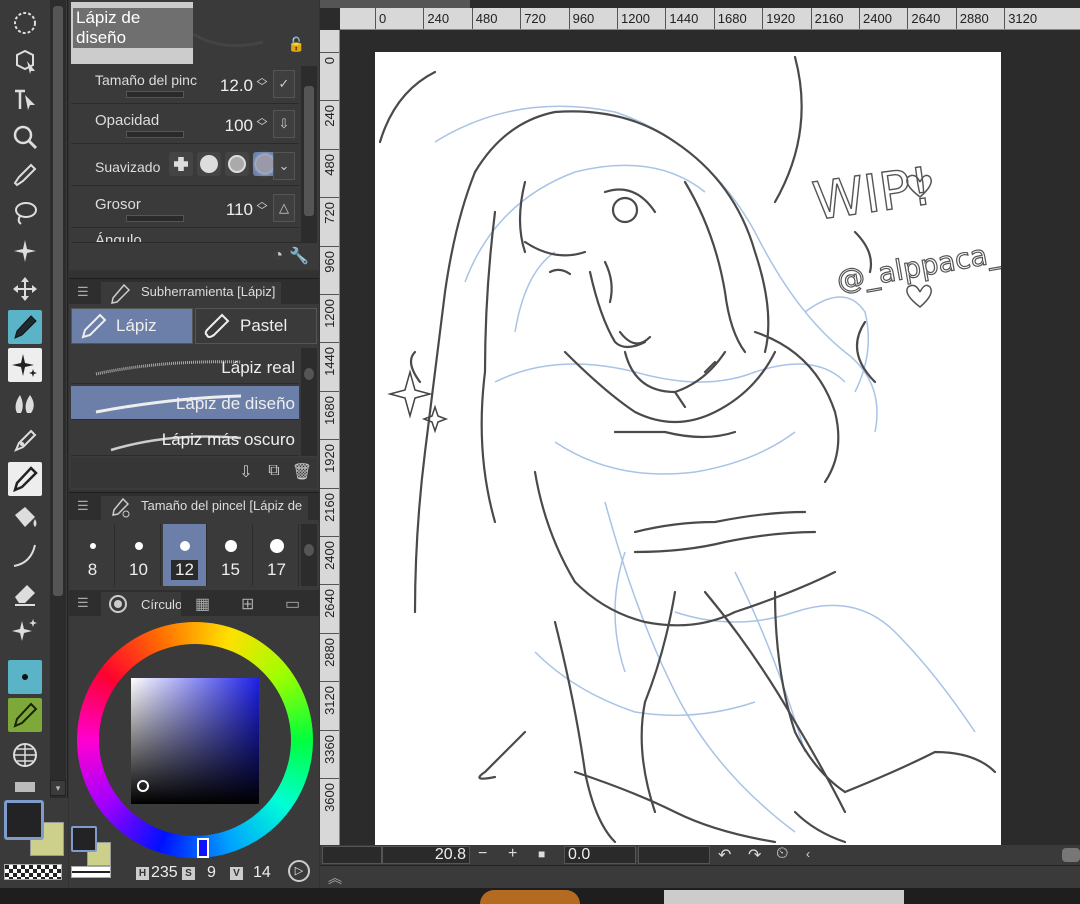 The width and height of the screenshot is (1080, 904). Describe the element at coordinates (141, 604) in the screenshot. I see `color-wheel-tab: Círculo` at that location.